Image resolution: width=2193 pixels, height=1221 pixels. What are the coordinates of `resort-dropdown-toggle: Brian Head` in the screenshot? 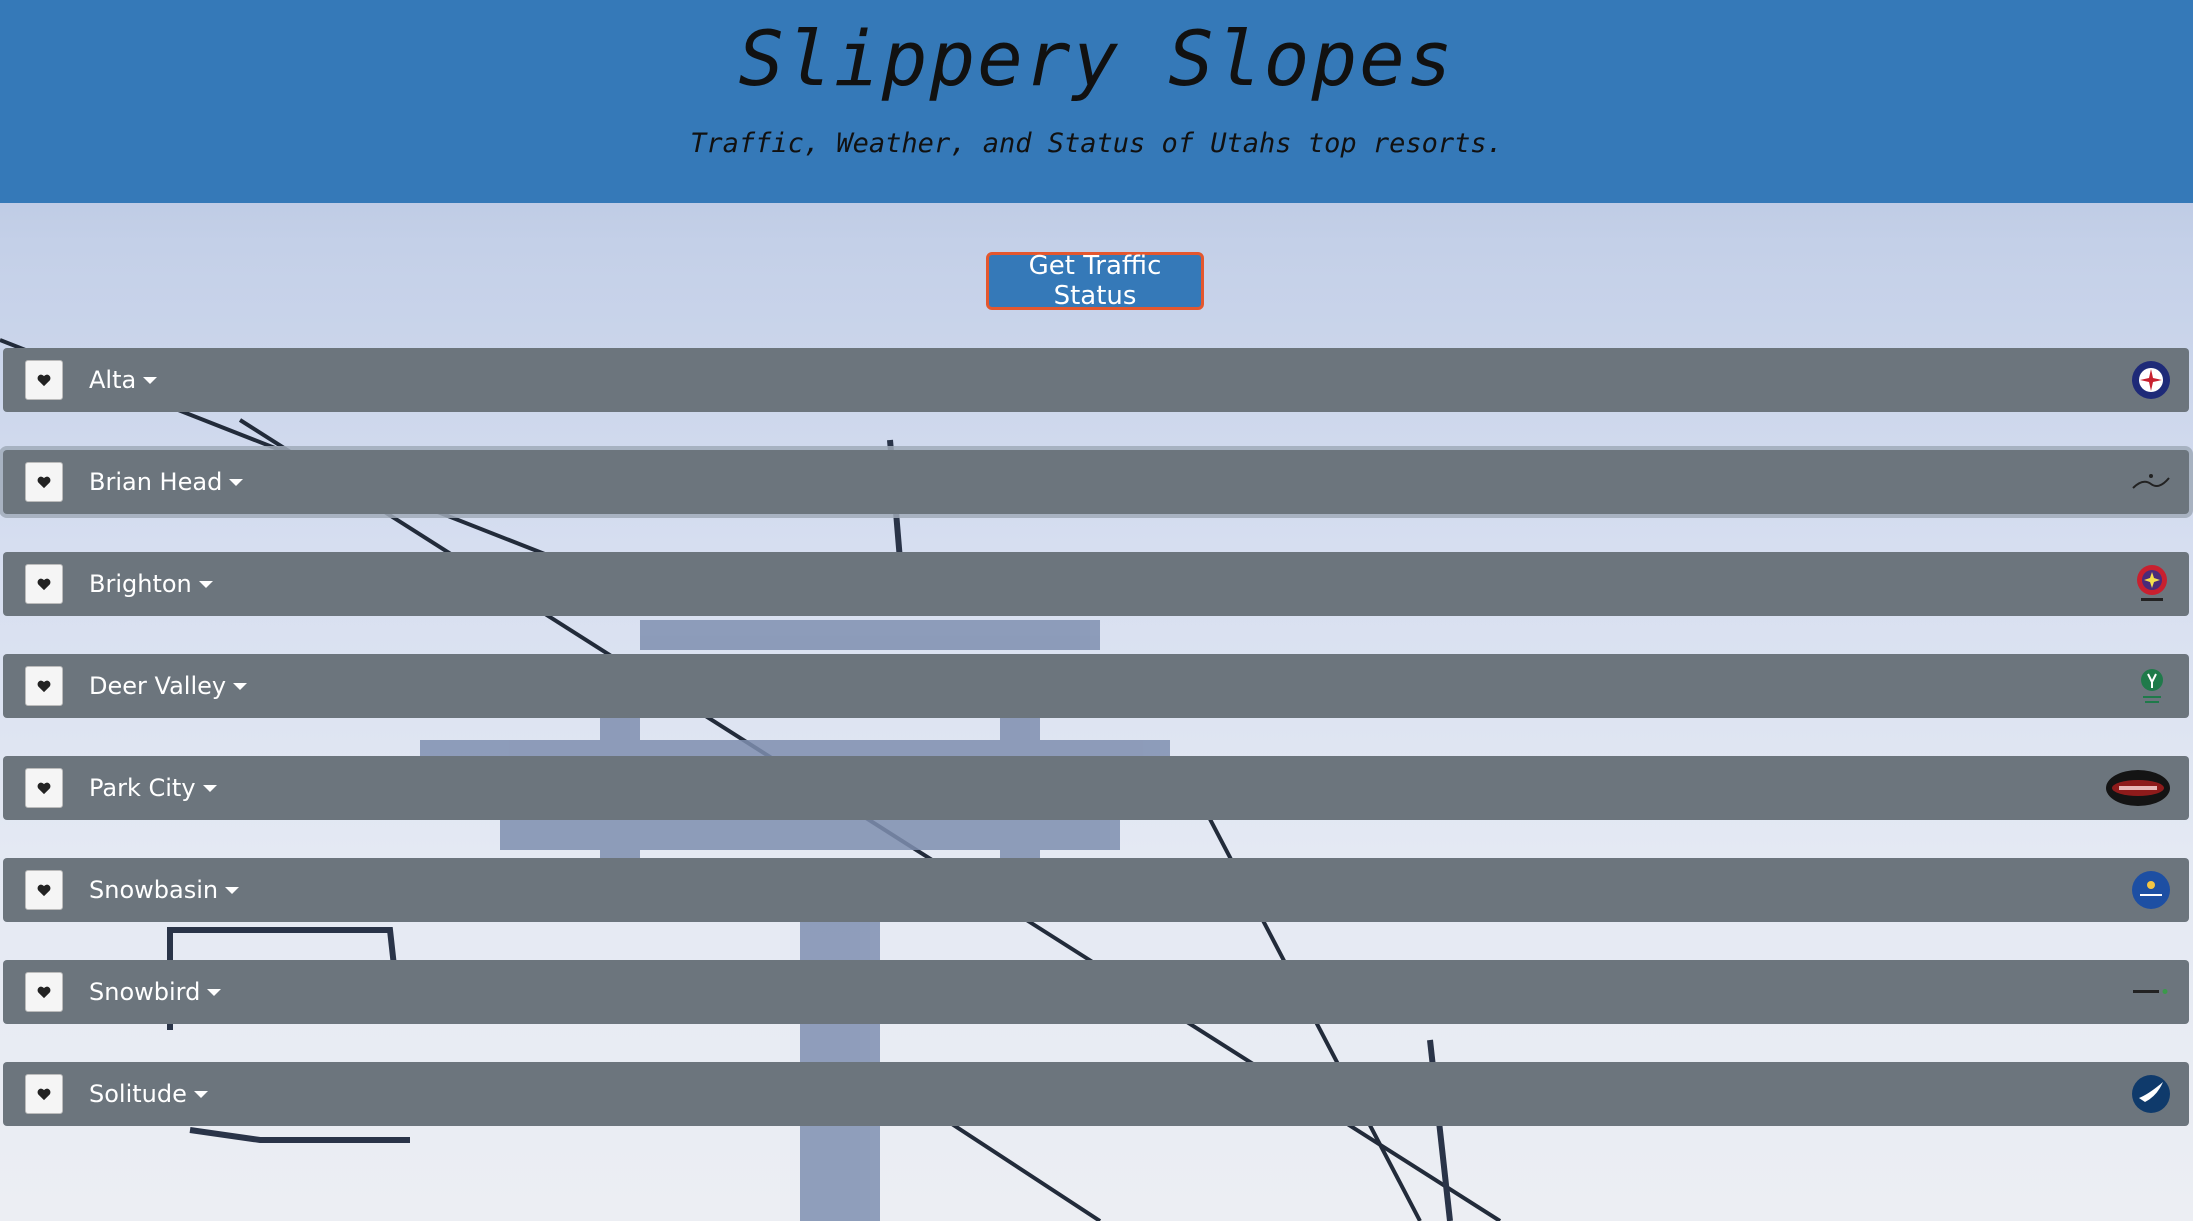 It's located at (166, 482).